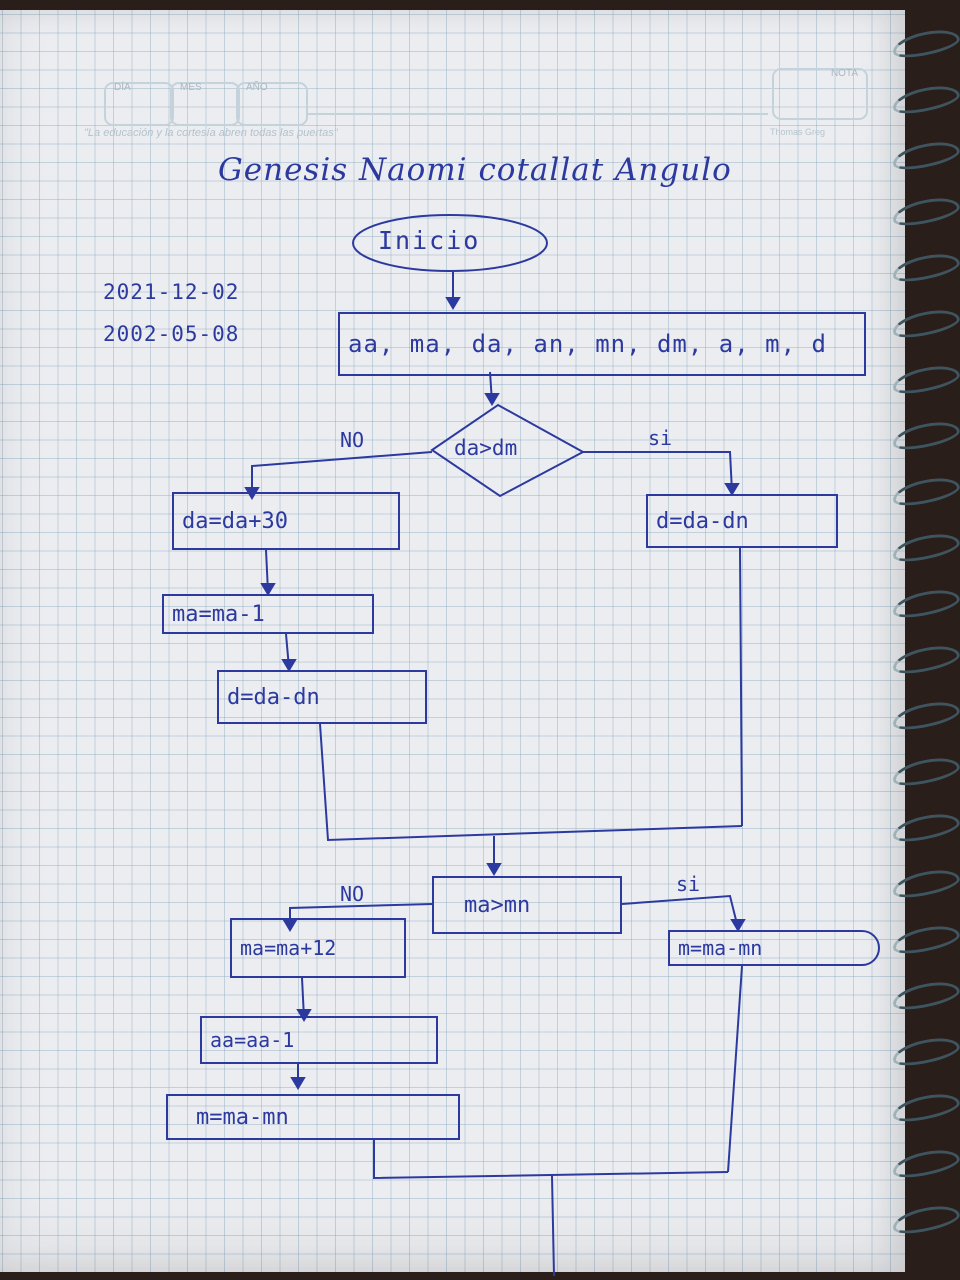  I want to click on decision1-yes-label: si, so click(660, 438).